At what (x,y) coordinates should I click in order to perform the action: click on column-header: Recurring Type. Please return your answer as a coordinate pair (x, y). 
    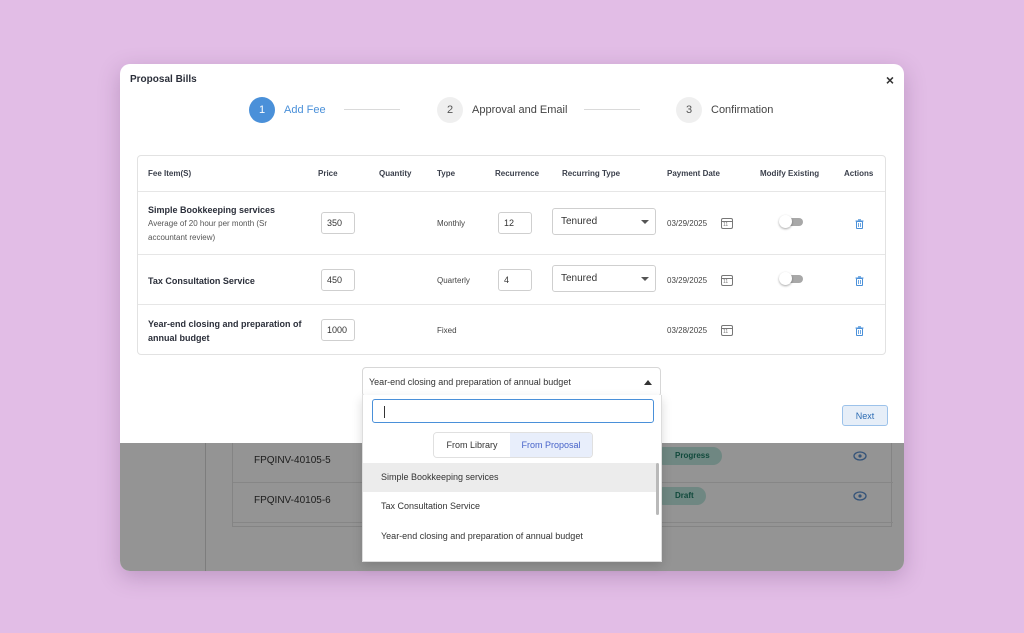
    Looking at the image, I should click on (591, 173).